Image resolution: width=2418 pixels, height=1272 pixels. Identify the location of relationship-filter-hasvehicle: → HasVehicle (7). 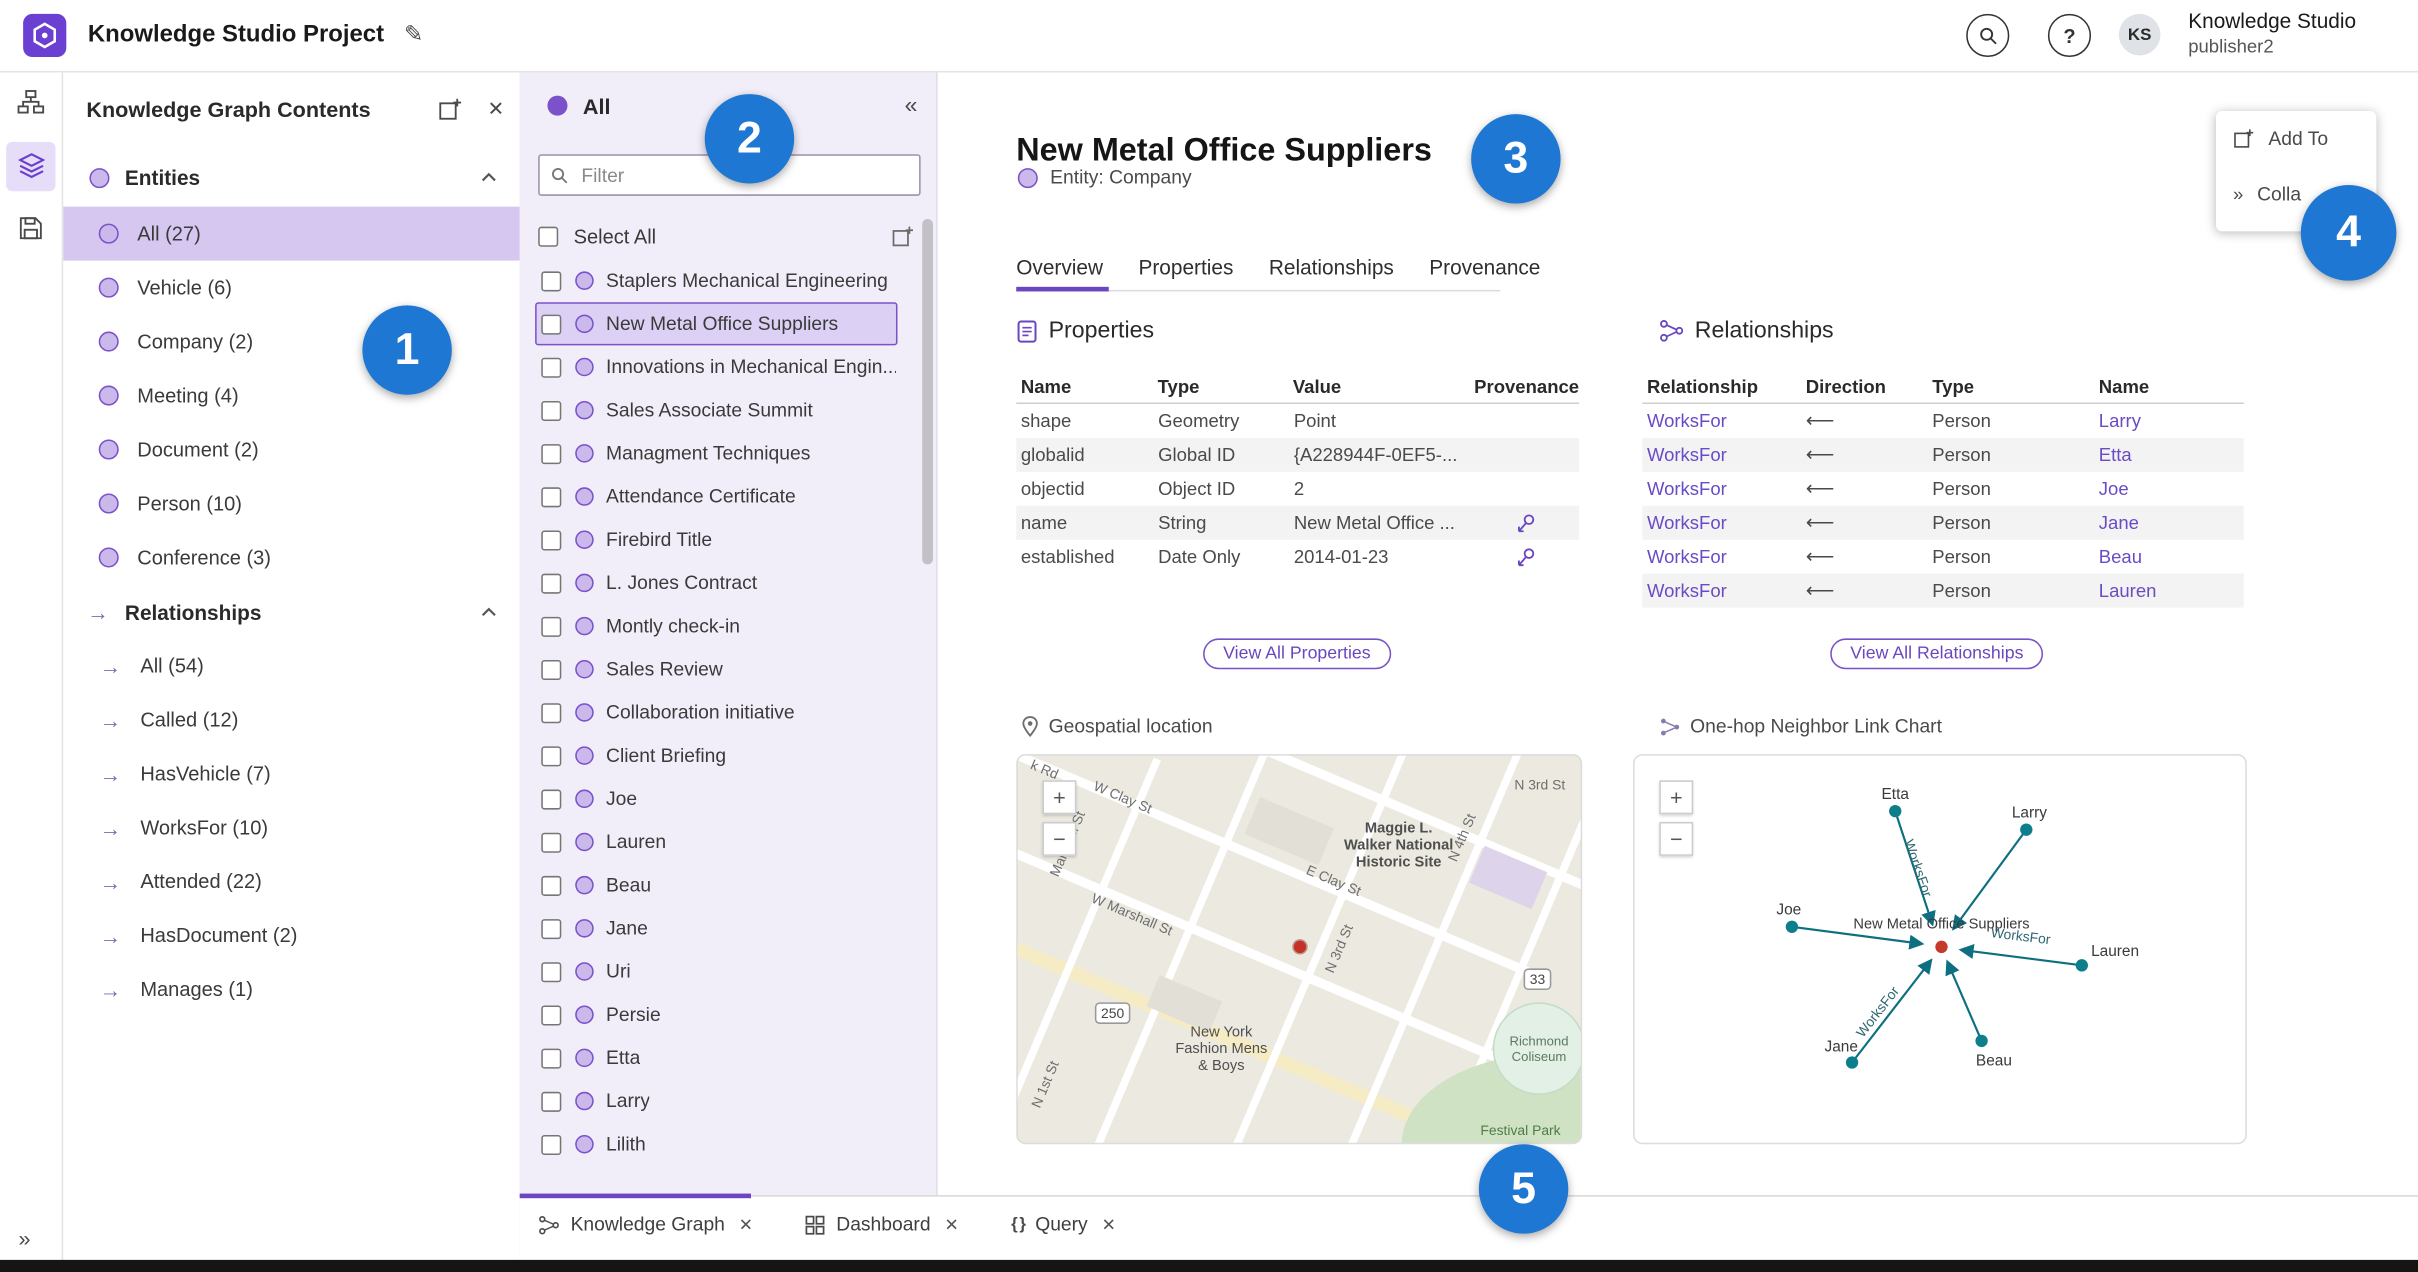
(291, 773).